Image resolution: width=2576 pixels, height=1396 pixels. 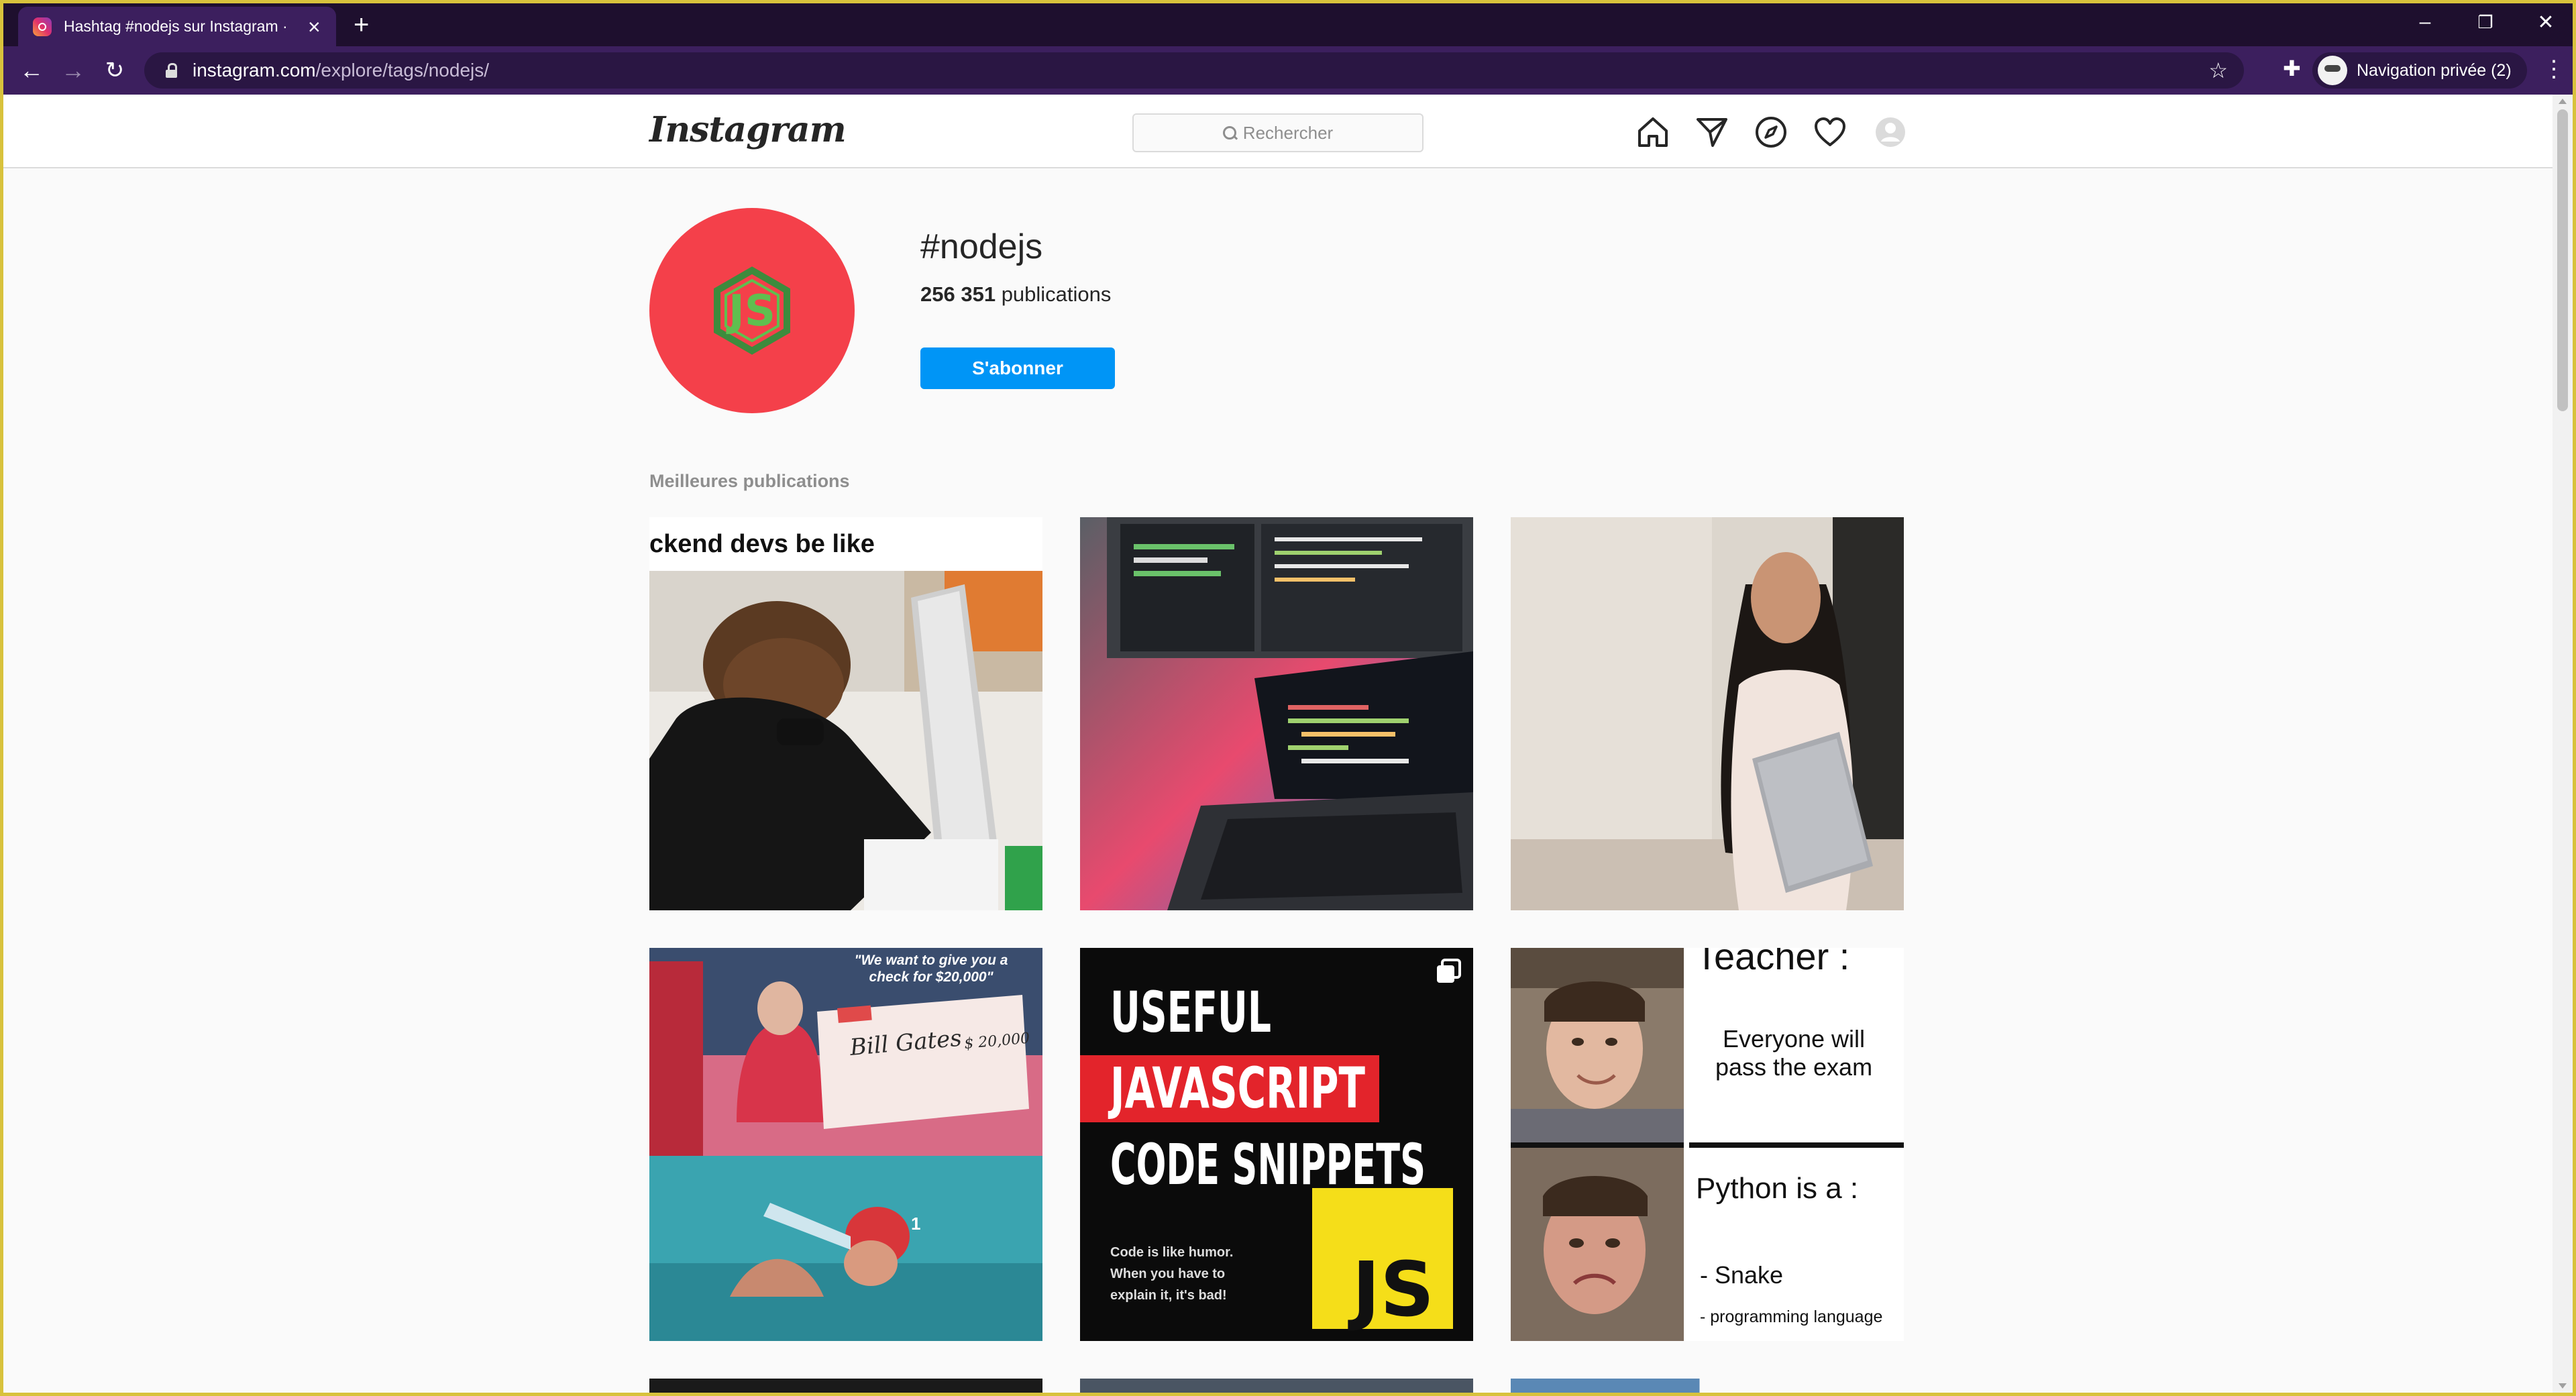 I want to click on direct-messages-icon, so click(x=1712, y=132).